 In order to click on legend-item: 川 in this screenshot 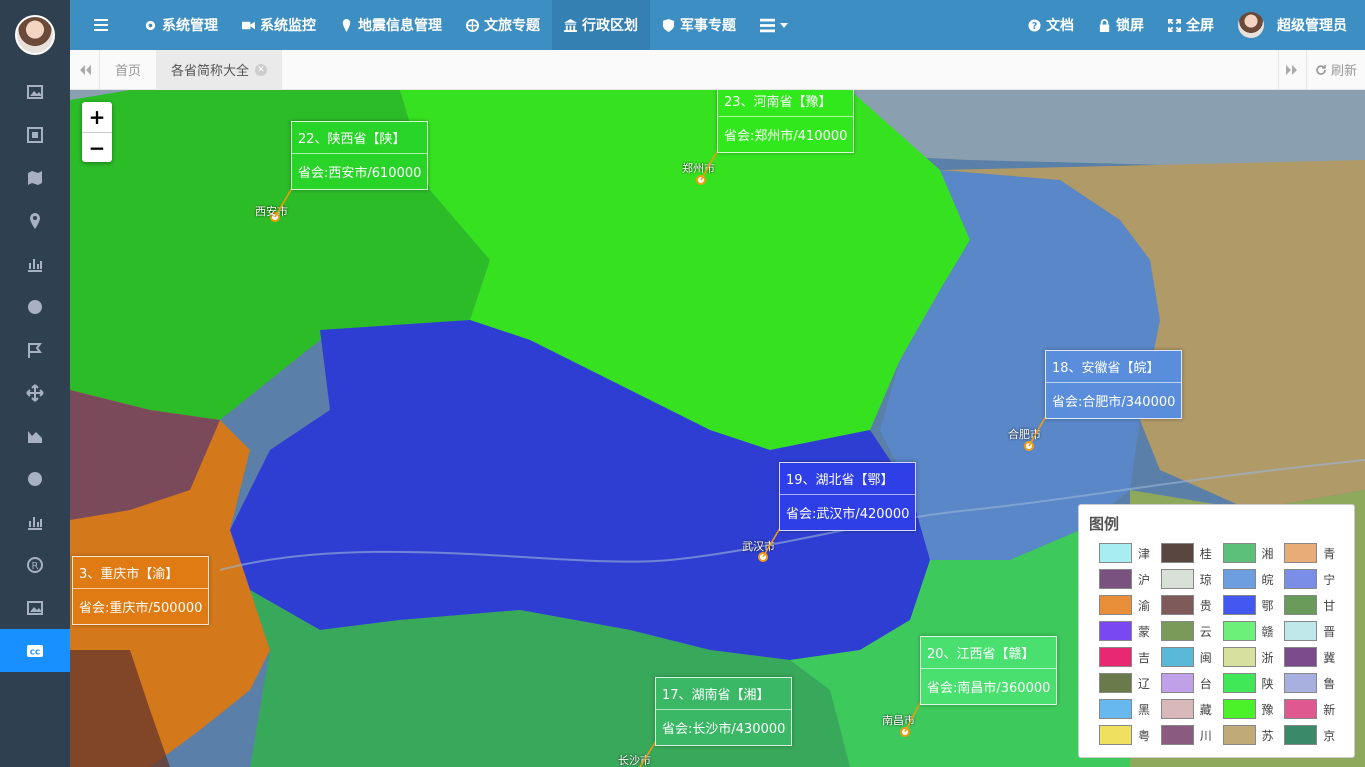, I will do `click(1190, 735)`.